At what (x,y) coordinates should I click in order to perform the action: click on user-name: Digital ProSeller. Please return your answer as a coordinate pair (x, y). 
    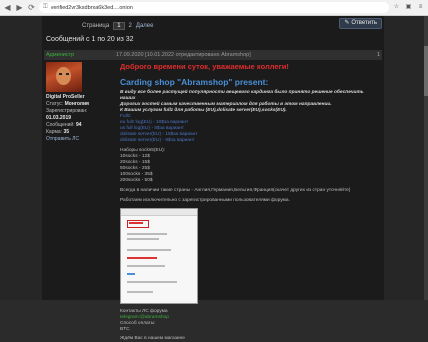
    Looking at the image, I should click on (65, 97).